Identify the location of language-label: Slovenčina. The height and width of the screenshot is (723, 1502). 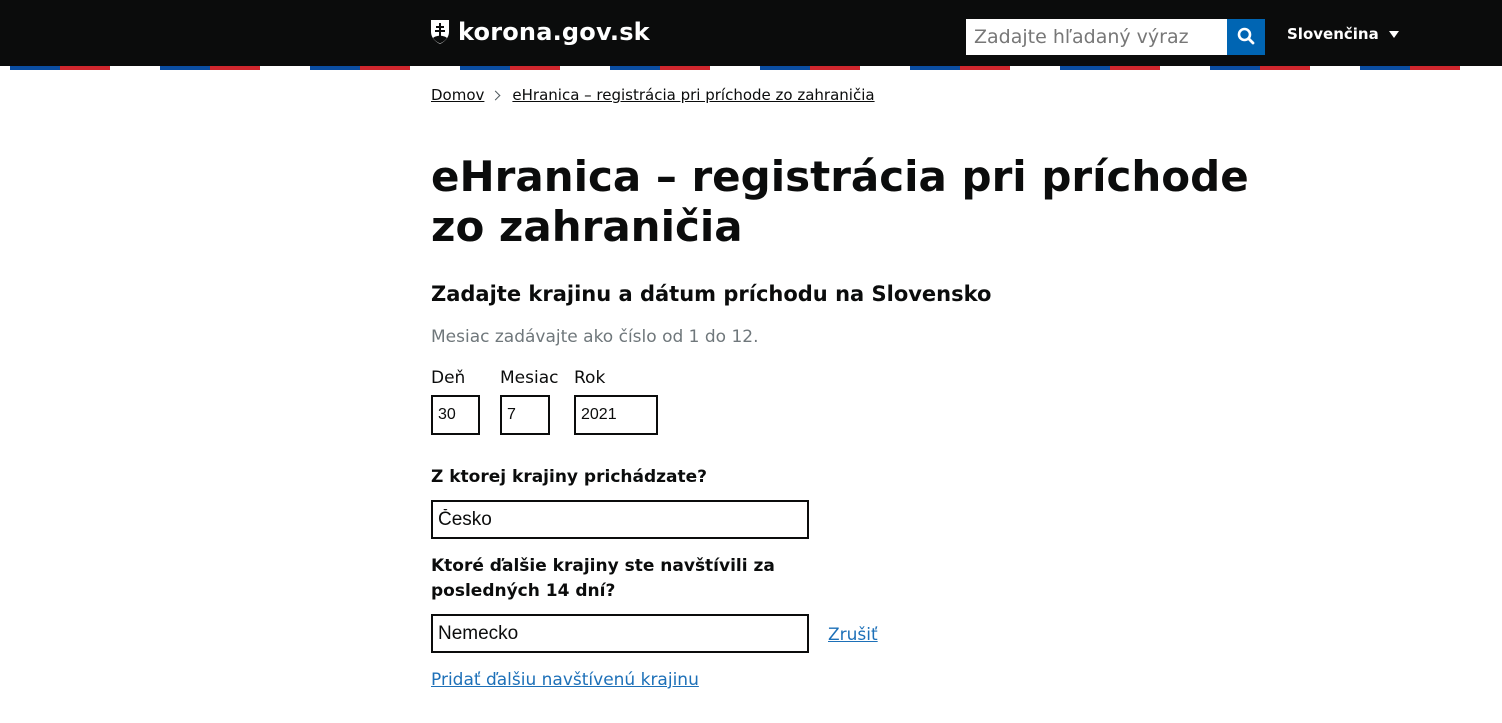
(1333, 34).